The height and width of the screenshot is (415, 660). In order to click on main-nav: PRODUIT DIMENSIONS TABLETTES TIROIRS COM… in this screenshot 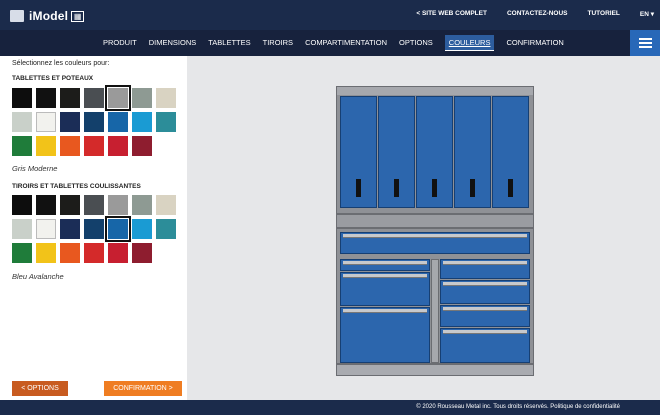, I will do `click(330, 43)`.